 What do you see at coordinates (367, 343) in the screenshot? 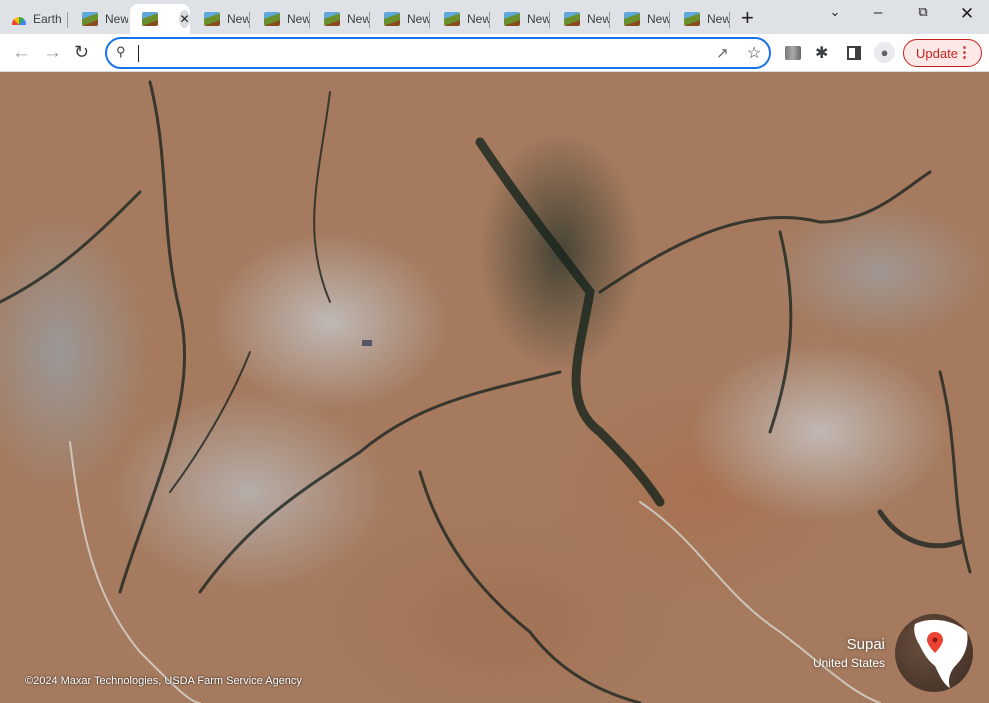
I see `map-marker` at bounding box center [367, 343].